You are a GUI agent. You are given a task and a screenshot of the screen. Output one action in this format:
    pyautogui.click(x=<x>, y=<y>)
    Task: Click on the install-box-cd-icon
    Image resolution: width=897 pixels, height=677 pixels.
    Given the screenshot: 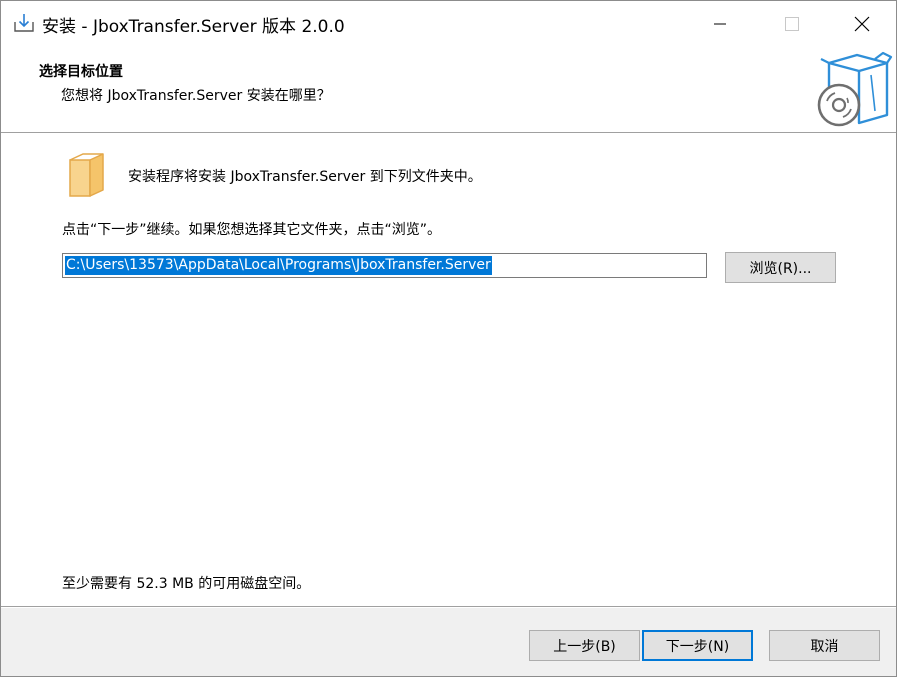 What is the action you would take?
    pyautogui.click(x=853, y=91)
    